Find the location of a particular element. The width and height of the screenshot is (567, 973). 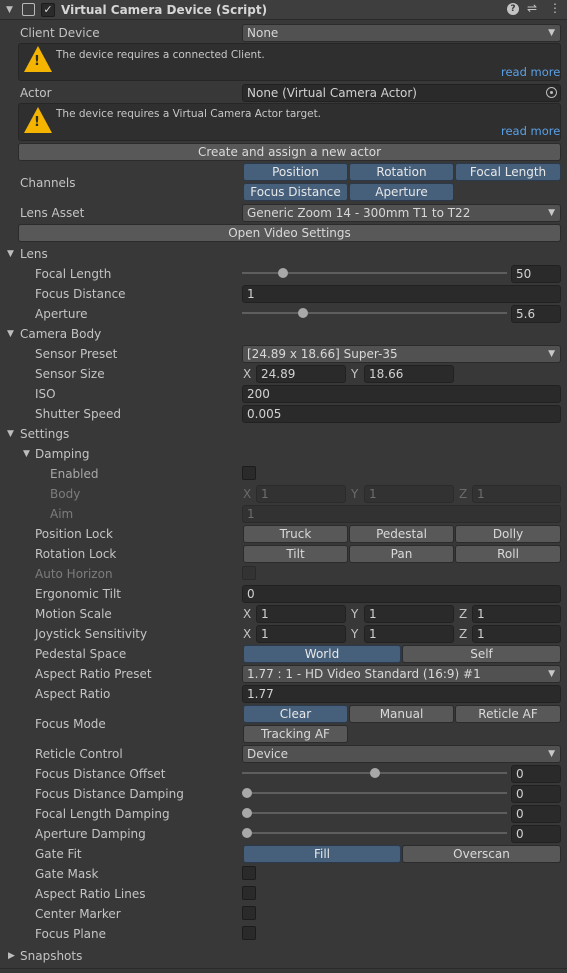

joystick-sensitivity-label: Joystick Sensitivity is located at coordinates (91, 634).